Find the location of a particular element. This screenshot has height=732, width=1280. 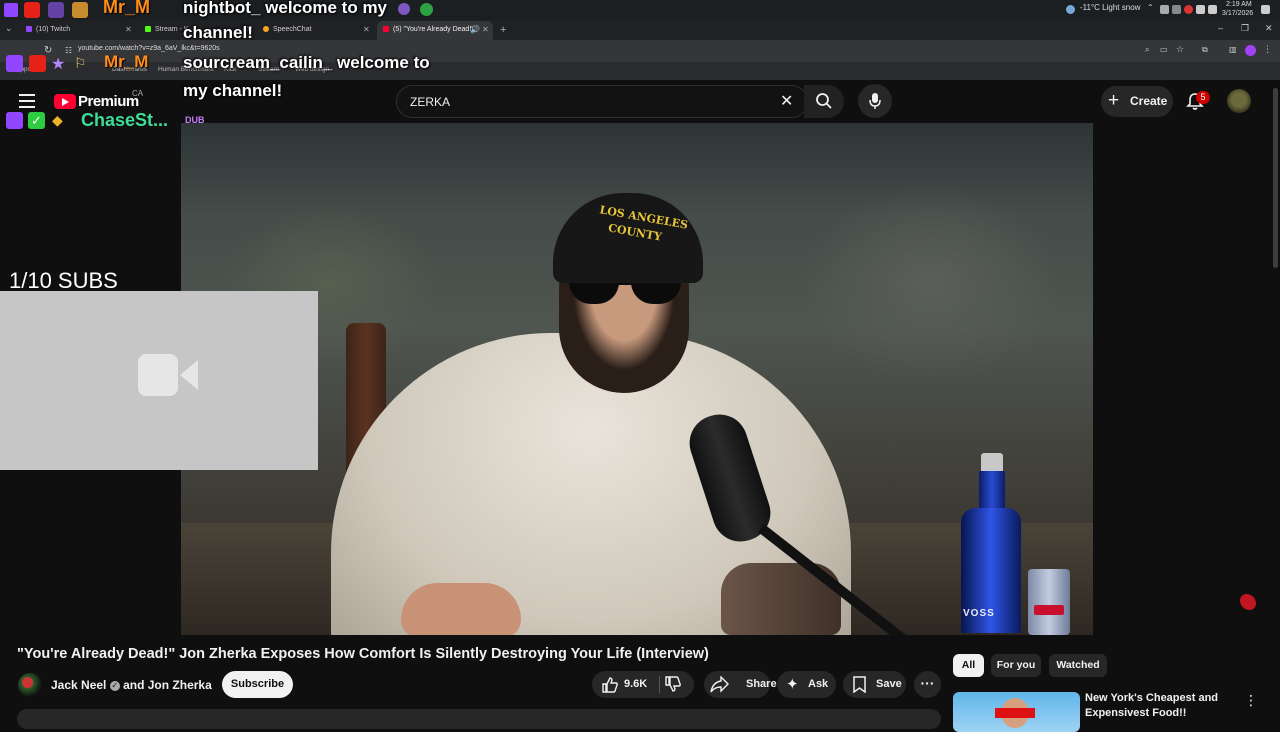

bookmark-star-icon: ☆ is located at coordinates (1180, 49).